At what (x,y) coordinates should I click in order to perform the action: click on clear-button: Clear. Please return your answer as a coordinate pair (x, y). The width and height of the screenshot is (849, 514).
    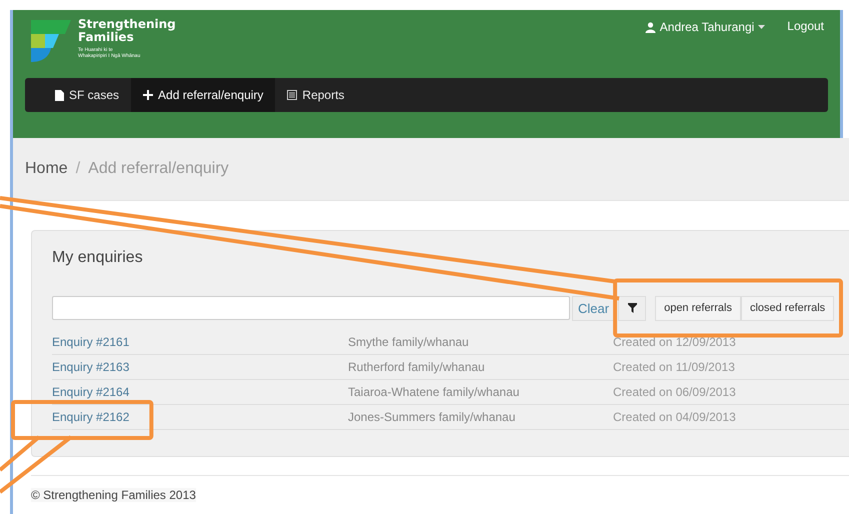
    Looking at the image, I should click on (594, 308).